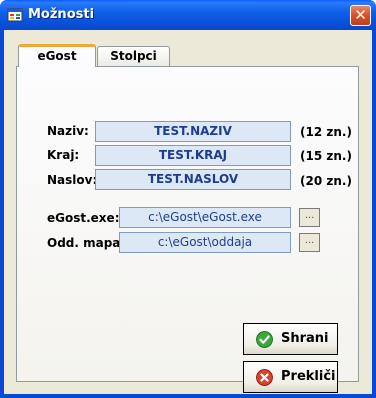 The width and height of the screenshot is (376, 398). What do you see at coordinates (133, 56) in the screenshot?
I see `tab-stolpci: Stolpci` at bounding box center [133, 56].